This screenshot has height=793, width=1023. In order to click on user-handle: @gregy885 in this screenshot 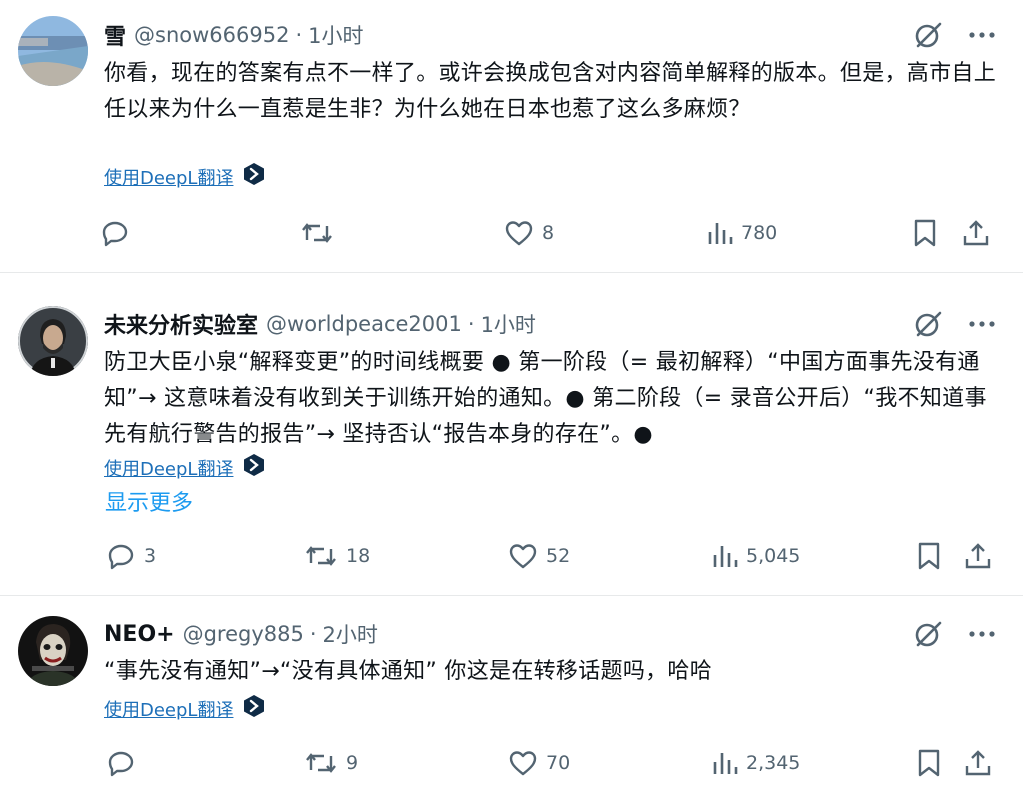, I will do `click(243, 634)`.